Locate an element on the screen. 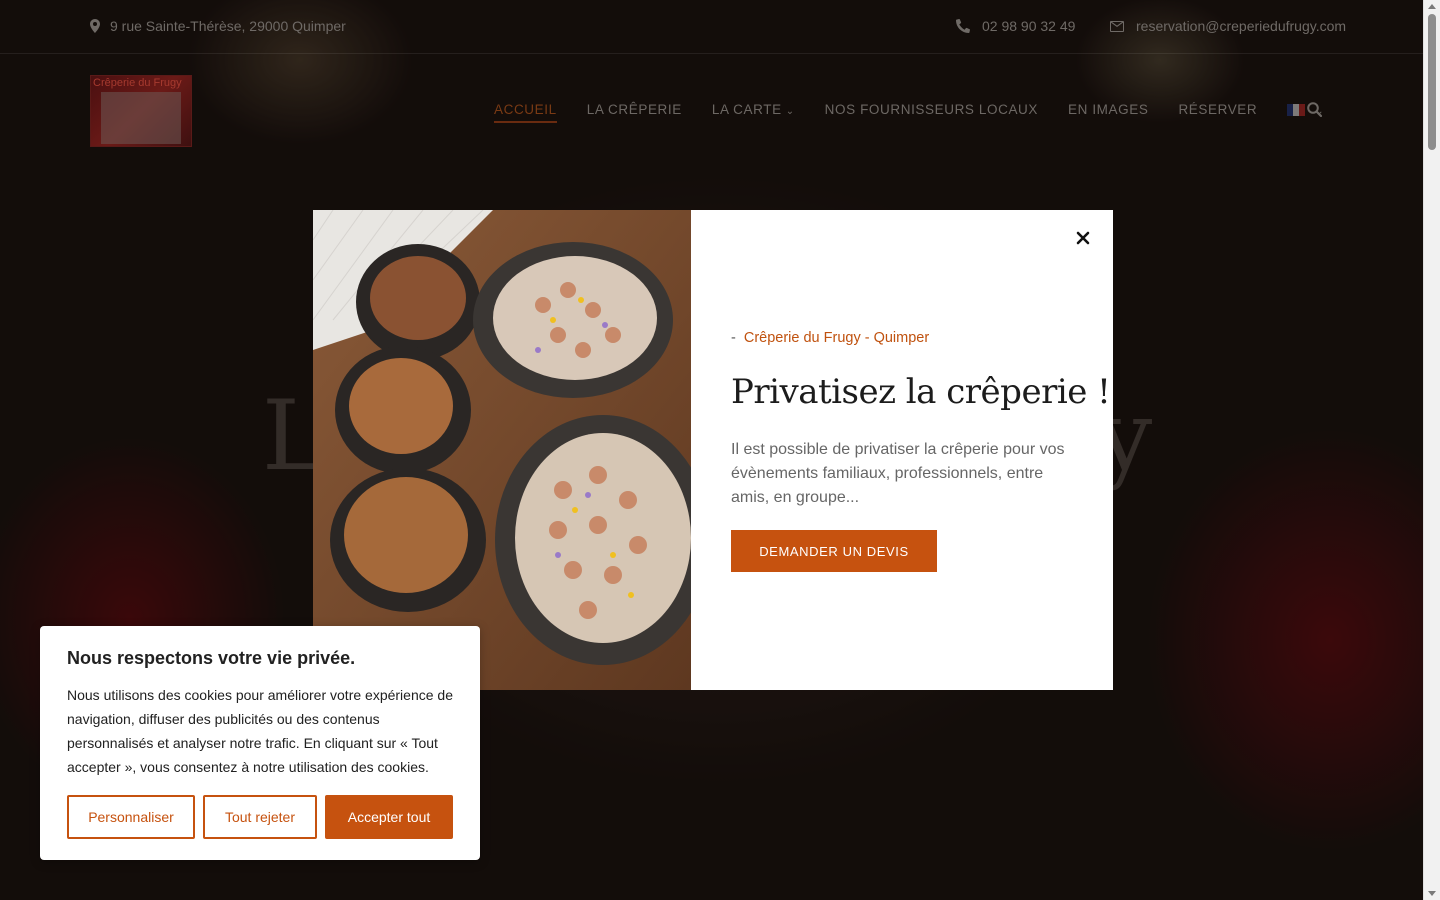  nav-item-fournisseurs: NOS FOURNISSEURS LOCAUX is located at coordinates (931, 112).